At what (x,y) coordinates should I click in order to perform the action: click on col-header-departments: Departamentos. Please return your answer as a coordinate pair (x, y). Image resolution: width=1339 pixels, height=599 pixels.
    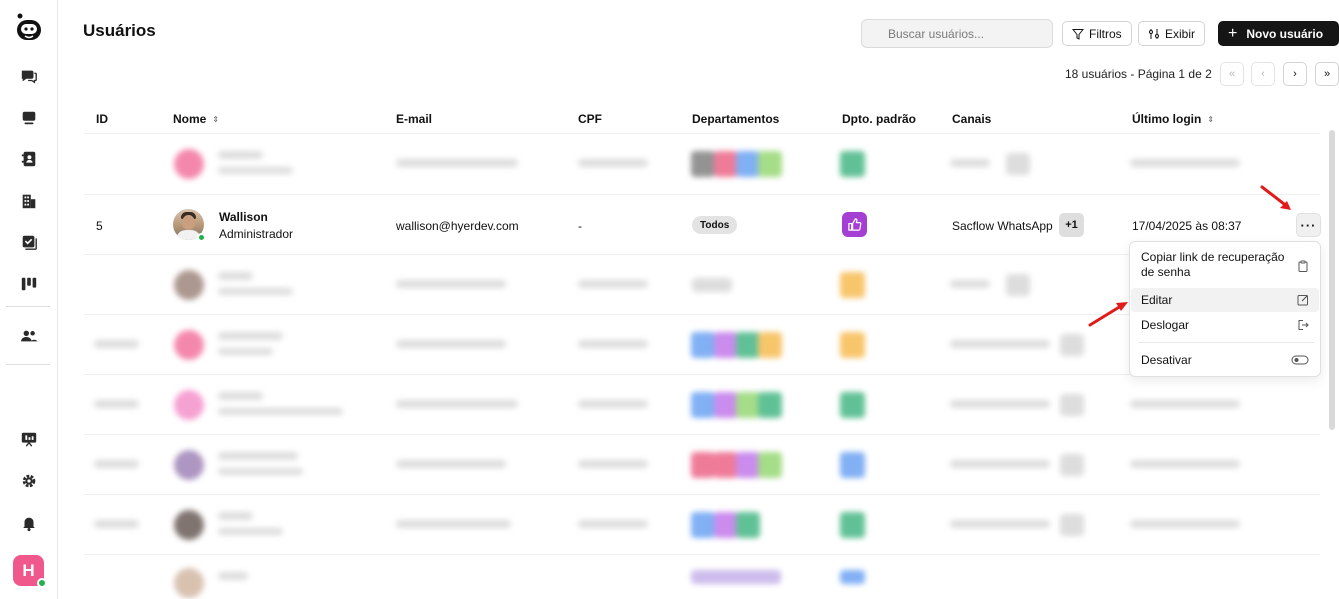
    Looking at the image, I should click on (736, 119).